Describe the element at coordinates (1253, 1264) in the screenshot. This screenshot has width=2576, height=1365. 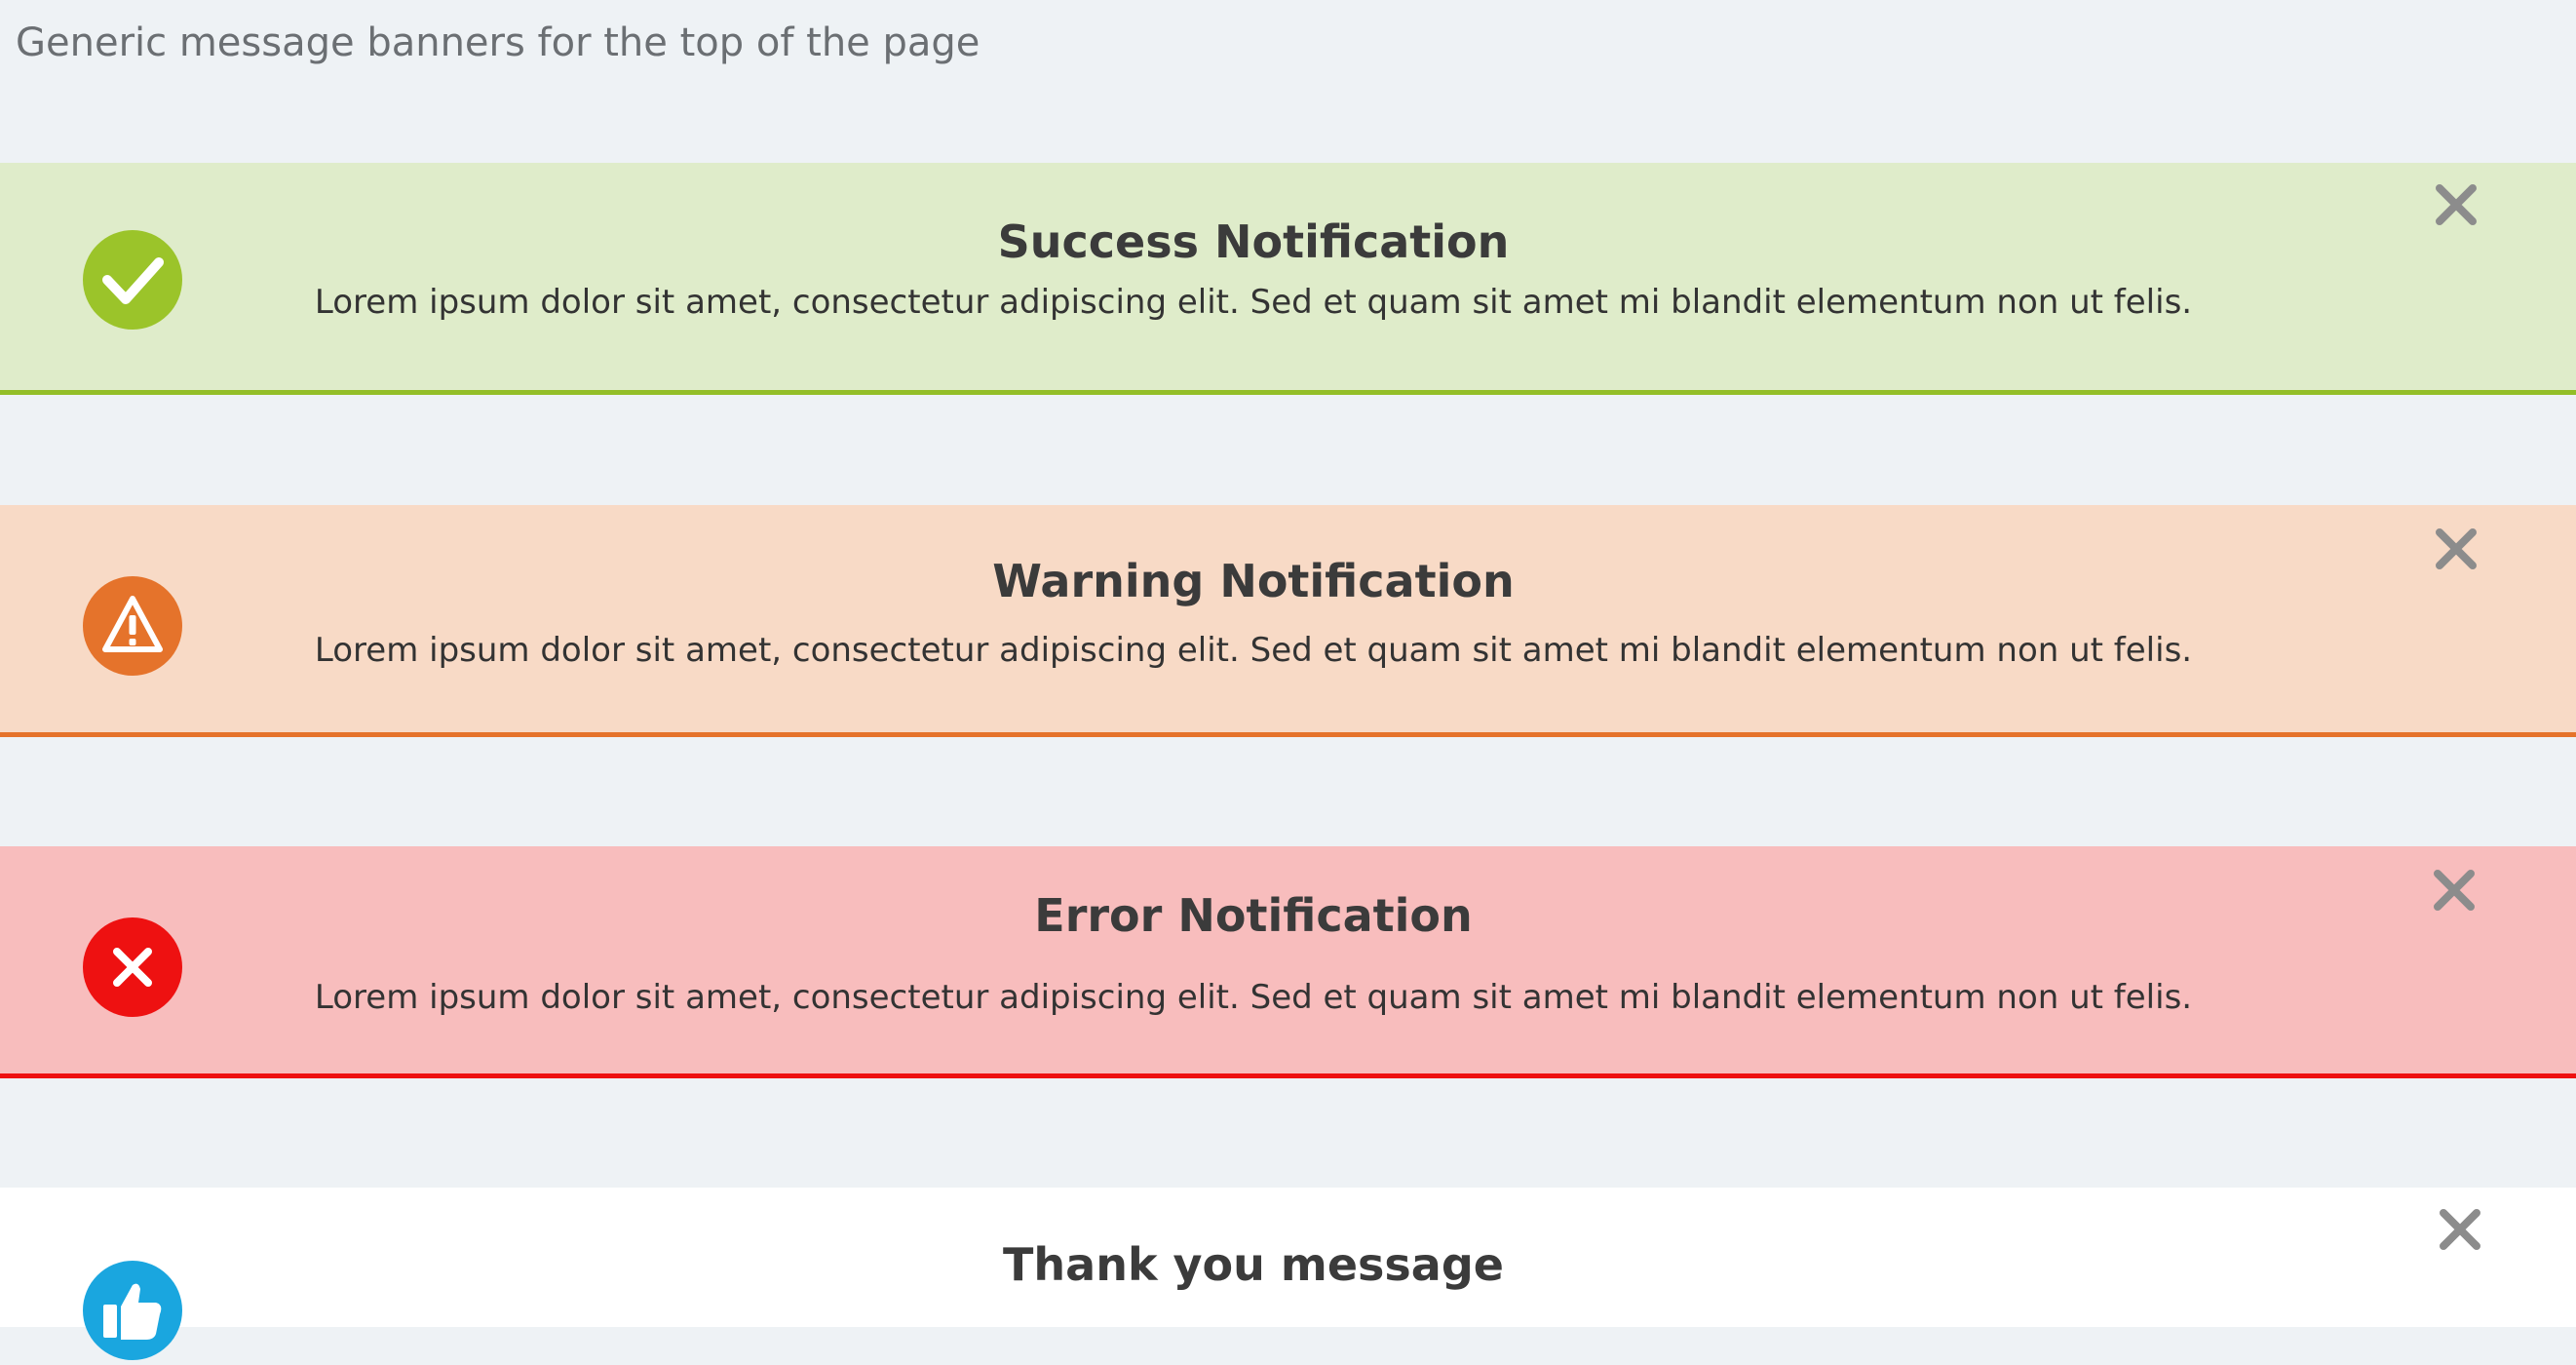
I see `banner-title: Thank you message` at that location.